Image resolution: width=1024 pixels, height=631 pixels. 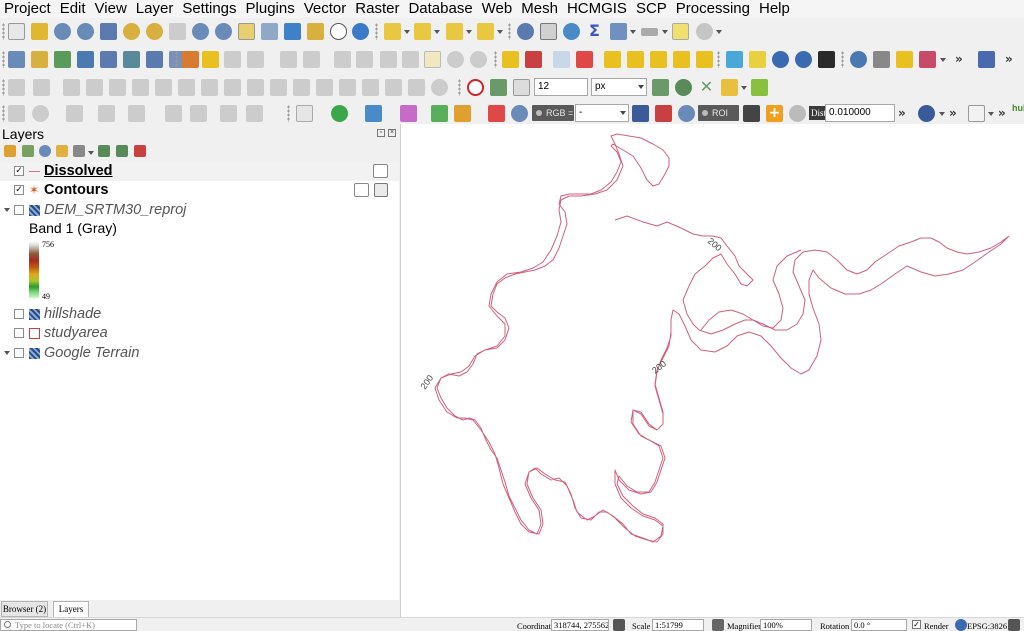 What do you see at coordinates (209, 87) in the screenshot?
I see `offset-curve-icon` at bounding box center [209, 87].